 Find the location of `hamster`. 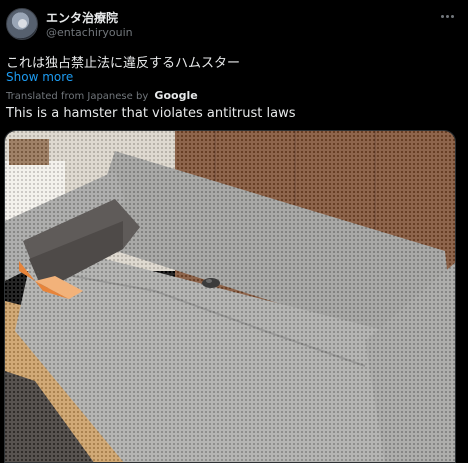

hamster is located at coordinates (211, 283).